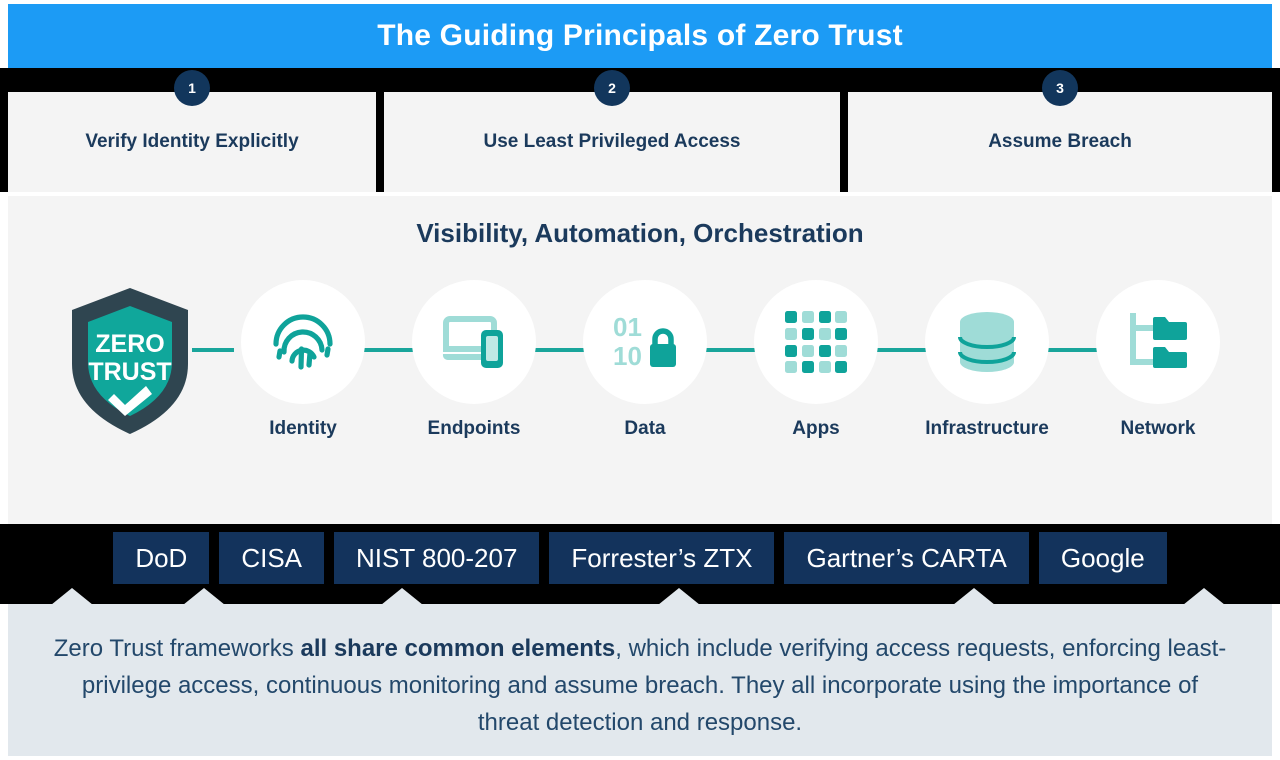 The image size is (1280, 760). Describe the element at coordinates (640, 233) in the screenshot. I see `section-title: Visibility, Automation, Orchestration` at that location.